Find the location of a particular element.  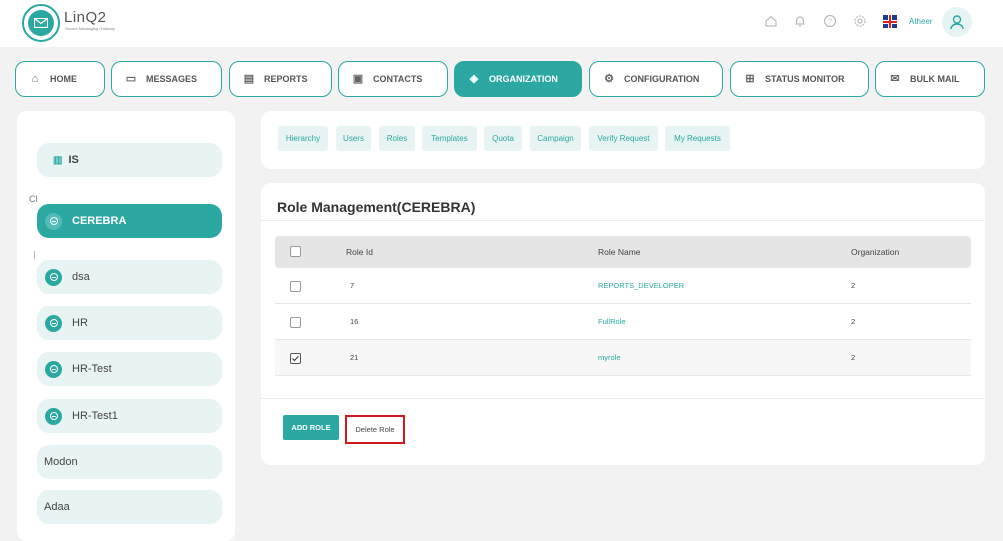

document-icon: ▤ is located at coordinates (249, 79).